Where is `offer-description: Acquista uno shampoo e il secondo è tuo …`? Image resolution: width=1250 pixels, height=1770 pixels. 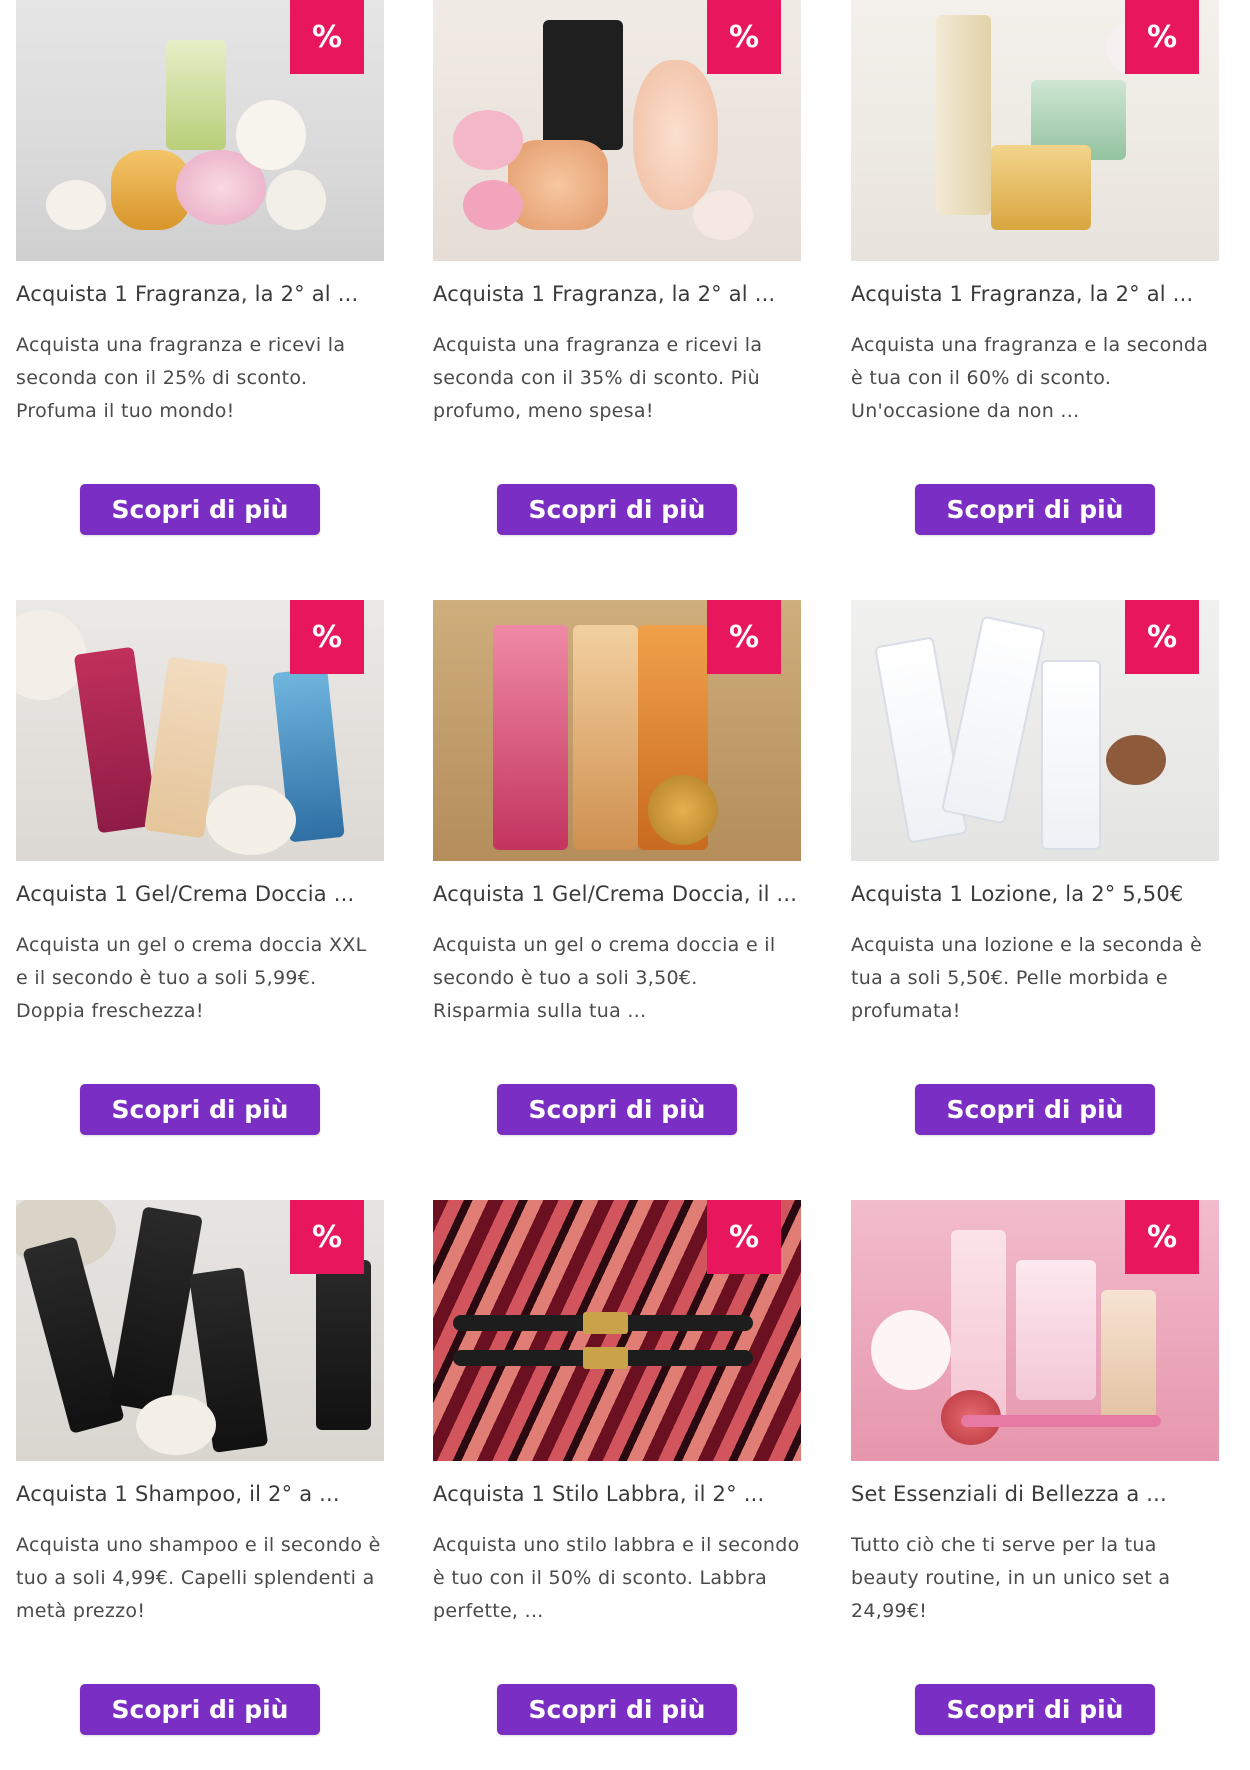
offer-description: Acquista uno shampoo e il secondo è tuo … is located at coordinates (198, 1578).